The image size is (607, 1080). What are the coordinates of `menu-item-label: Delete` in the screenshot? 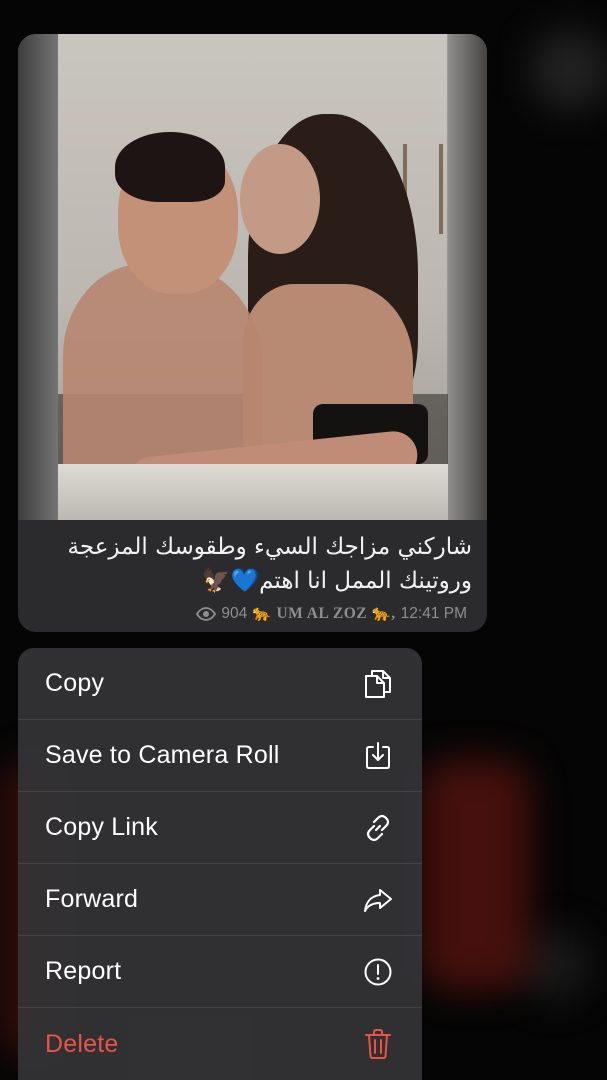 It's located at (82, 1043).